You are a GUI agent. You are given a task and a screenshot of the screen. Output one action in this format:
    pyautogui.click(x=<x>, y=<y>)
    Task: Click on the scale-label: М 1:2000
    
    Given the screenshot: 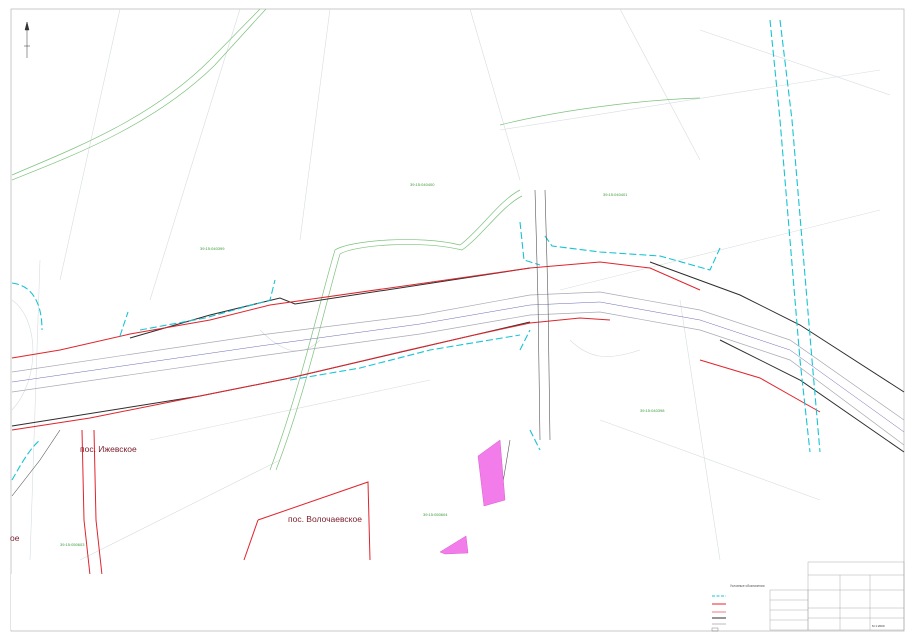 What is the action you would take?
    pyautogui.click(x=878, y=626)
    